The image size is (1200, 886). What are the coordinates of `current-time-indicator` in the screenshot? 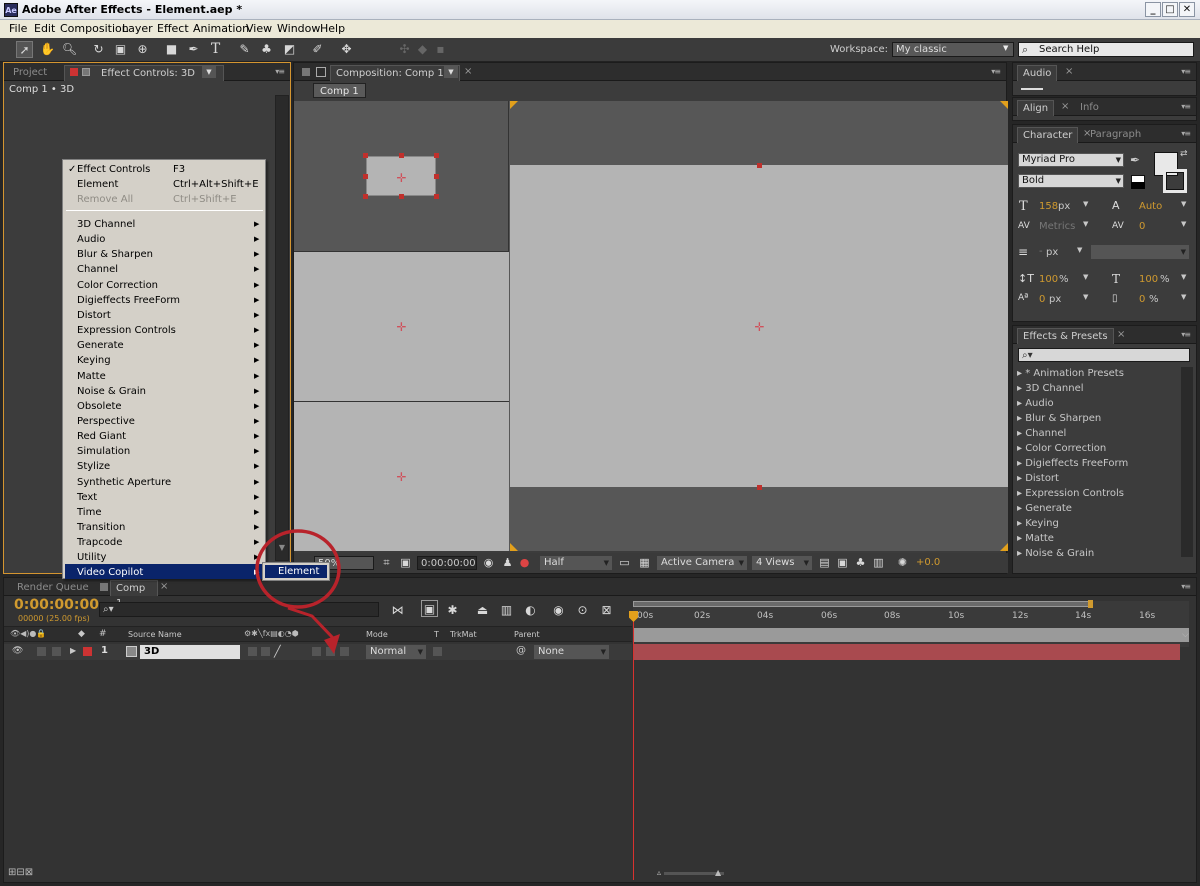 It's located at (633, 749).